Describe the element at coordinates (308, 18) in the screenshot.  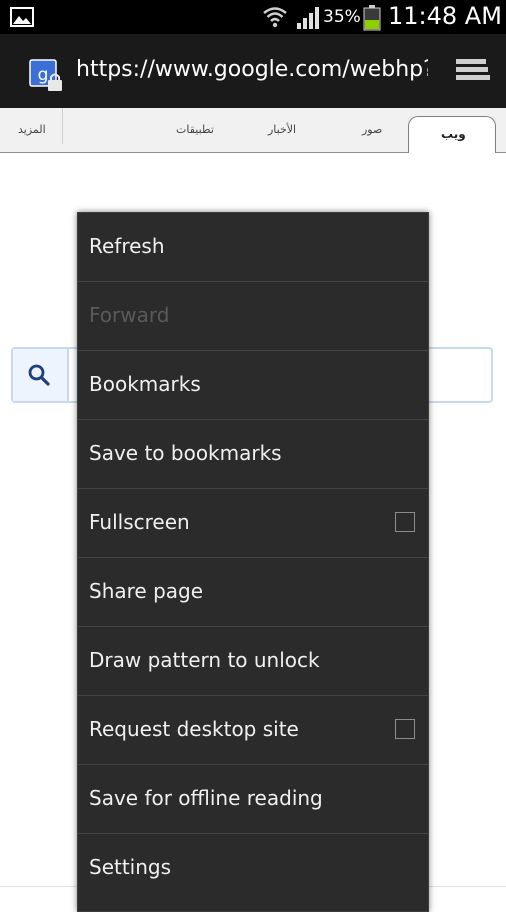
I see `signal-icon` at that location.